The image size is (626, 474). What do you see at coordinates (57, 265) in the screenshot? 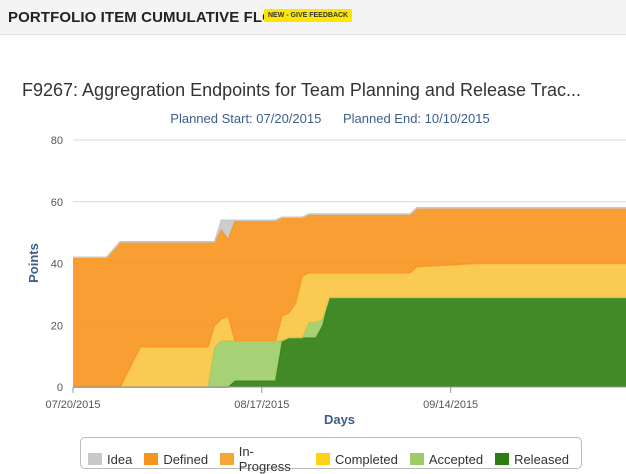
I see `y-tick-label-40: 40` at bounding box center [57, 265].